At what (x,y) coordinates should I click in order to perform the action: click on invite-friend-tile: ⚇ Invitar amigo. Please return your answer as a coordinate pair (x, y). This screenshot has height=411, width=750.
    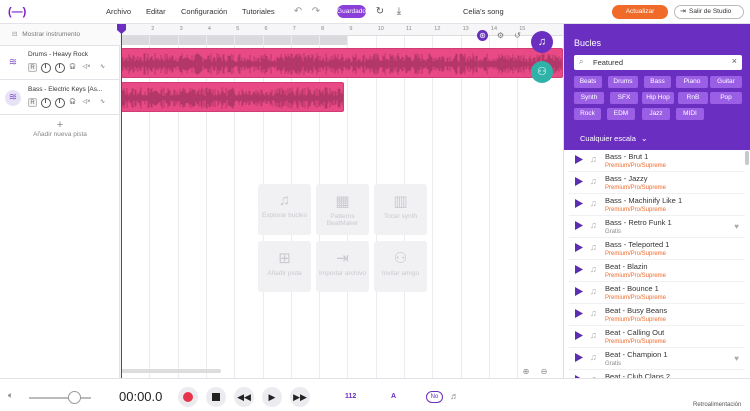
    Looking at the image, I should click on (400, 266).